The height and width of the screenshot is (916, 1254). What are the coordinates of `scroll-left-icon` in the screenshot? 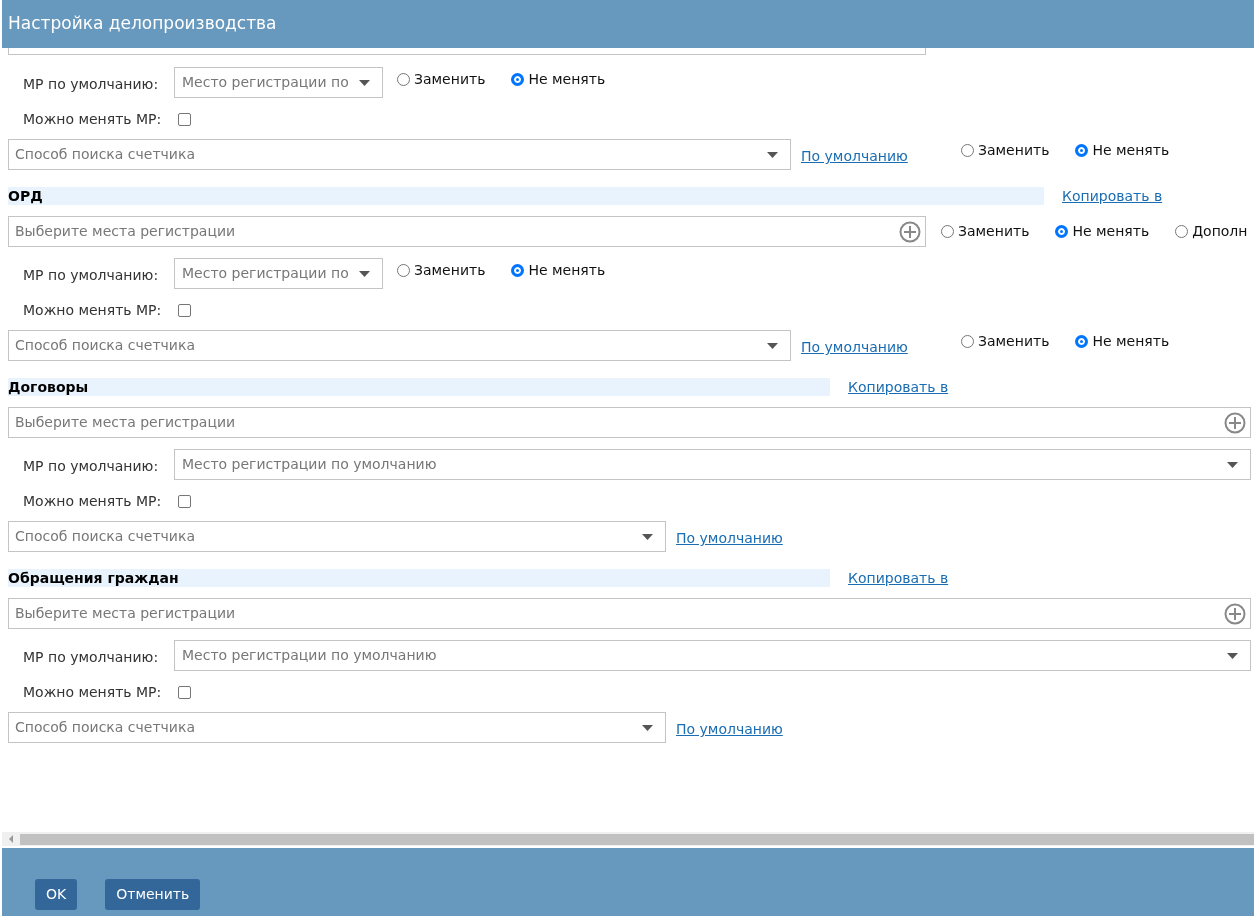 It's located at (11, 839).